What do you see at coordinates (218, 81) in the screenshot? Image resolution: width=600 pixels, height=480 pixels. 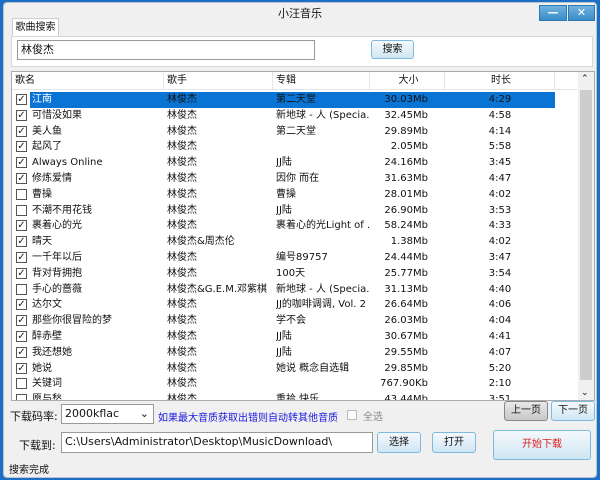 I see `col-singer: 歌手` at bounding box center [218, 81].